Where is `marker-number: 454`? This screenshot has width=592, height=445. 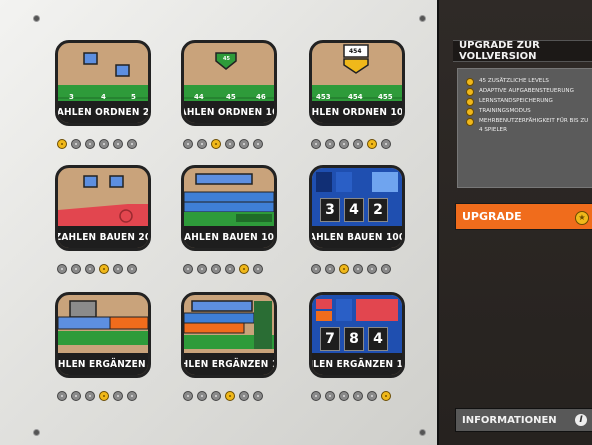 marker-number: 454 is located at coordinates (355, 51).